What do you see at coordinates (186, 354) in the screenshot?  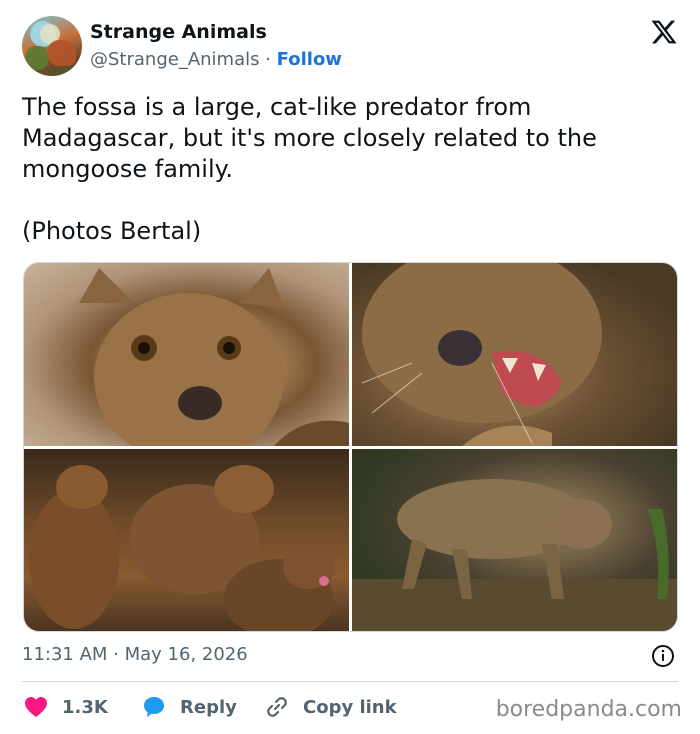 I see `photo-fossa-face-closeup` at bounding box center [186, 354].